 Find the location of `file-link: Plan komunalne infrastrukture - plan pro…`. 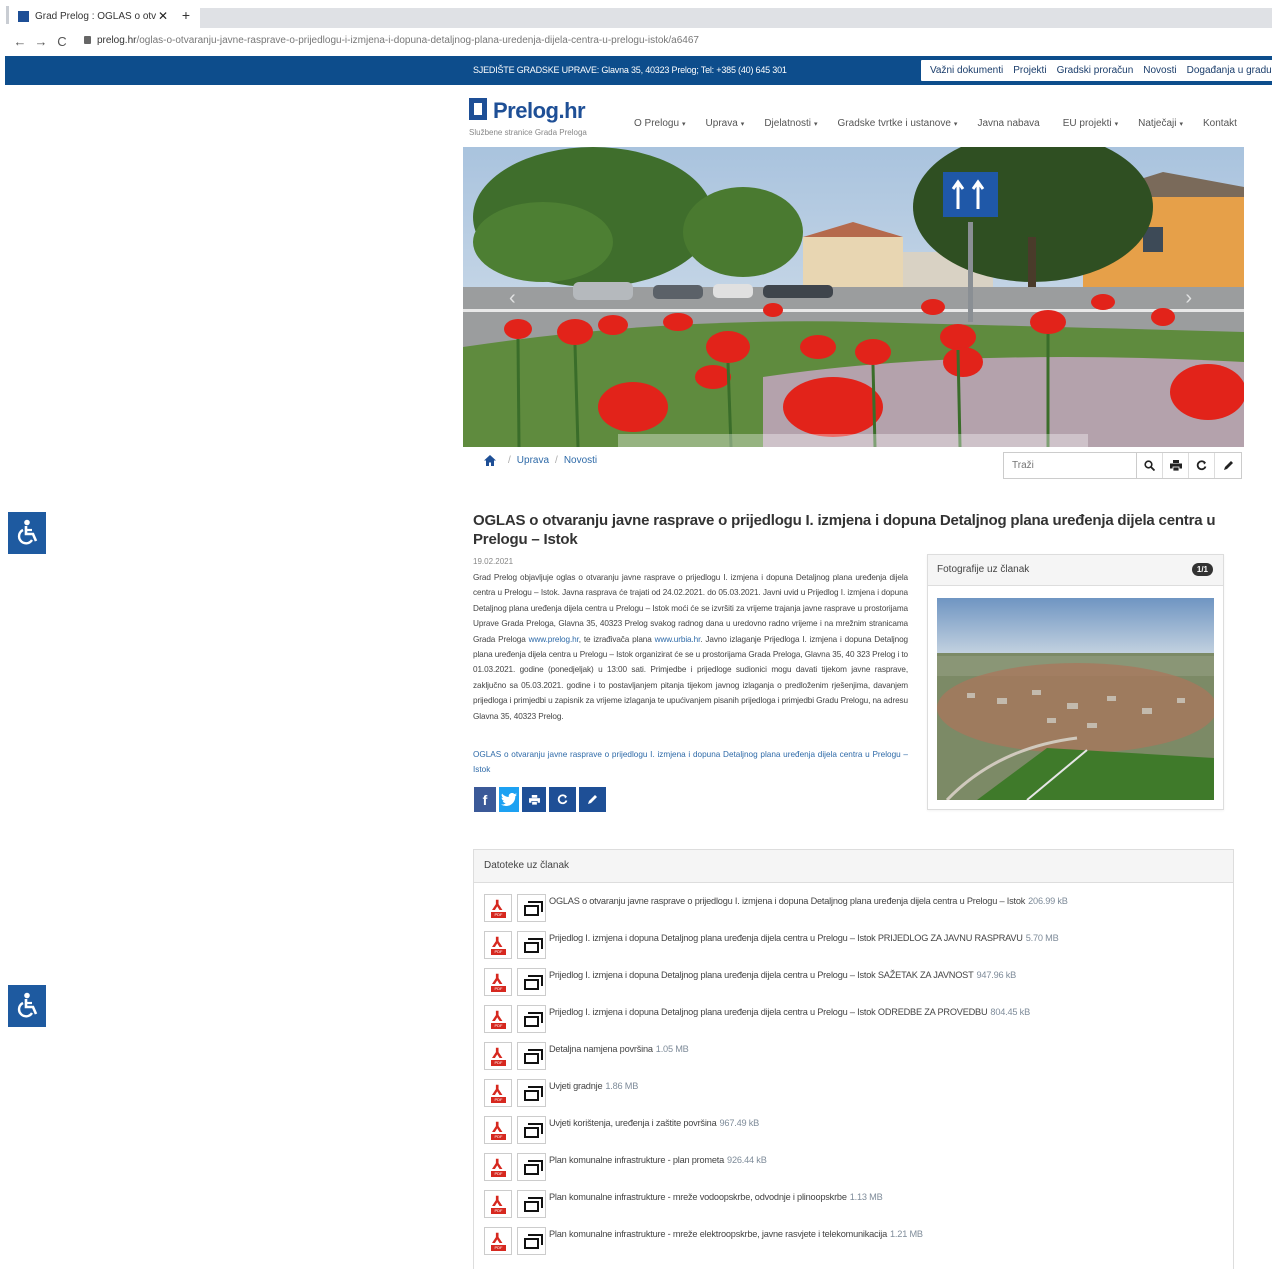

file-link: Plan komunalne infrastrukture - plan pro… is located at coordinates (658, 1160).